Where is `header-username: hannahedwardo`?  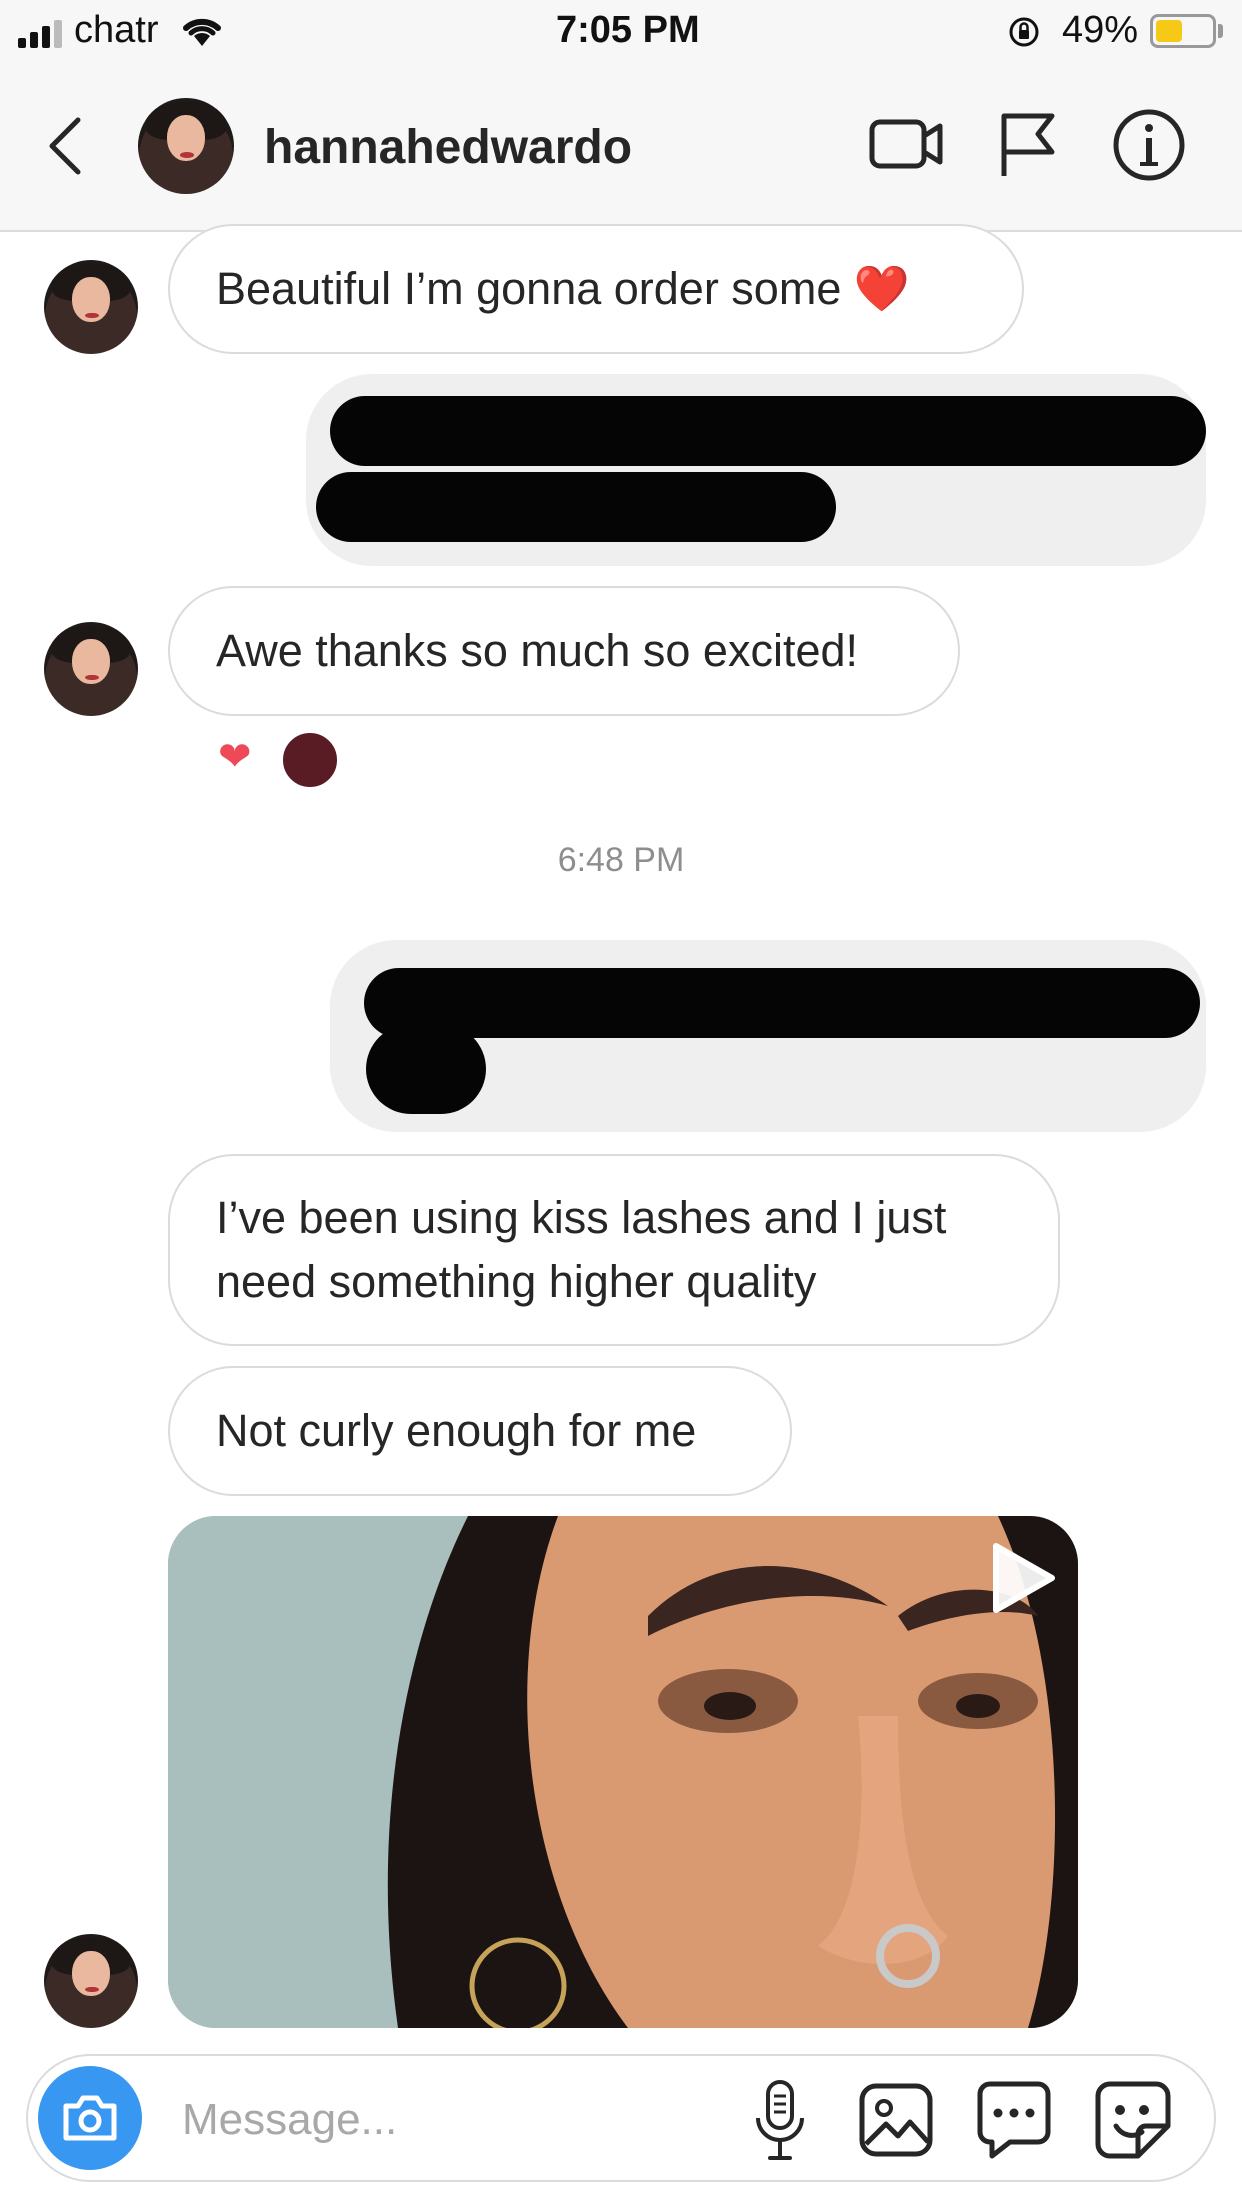 header-username: hannahedwardo is located at coordinates (448, 148).